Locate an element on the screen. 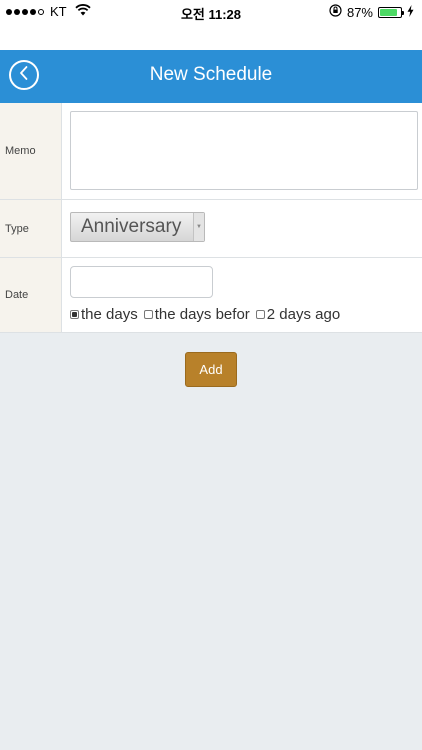 The image size is (422, 750). charging-bolt-icon is located at coordinates (410, 12).